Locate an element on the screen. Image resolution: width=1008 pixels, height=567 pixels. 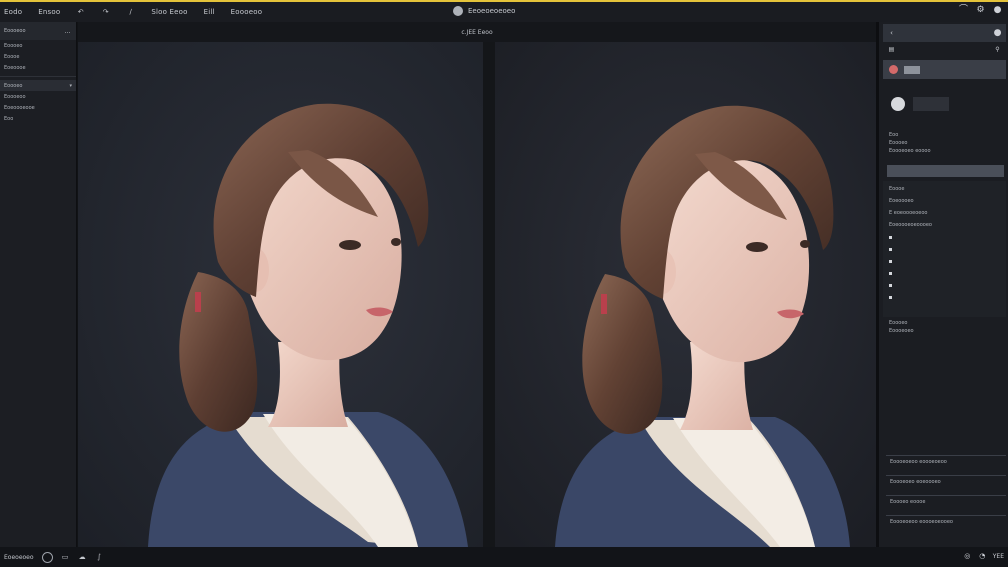
canvas-title-bar: c.JEE Eeoo is located at coordinates (477, 32).